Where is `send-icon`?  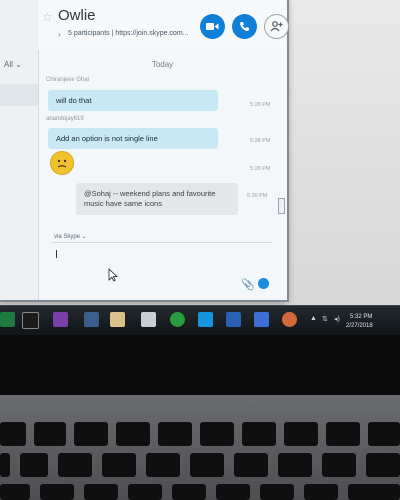
send-icon is located at coordinates (263, 283).